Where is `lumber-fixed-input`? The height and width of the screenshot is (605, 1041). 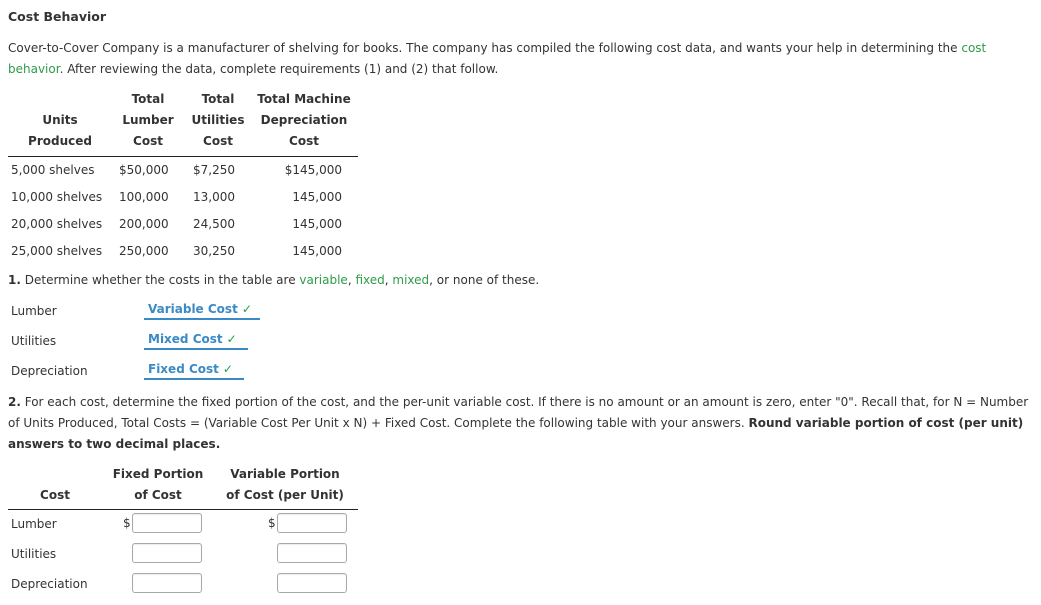 lumber-fixed-input is located at coordinates (167, 523).